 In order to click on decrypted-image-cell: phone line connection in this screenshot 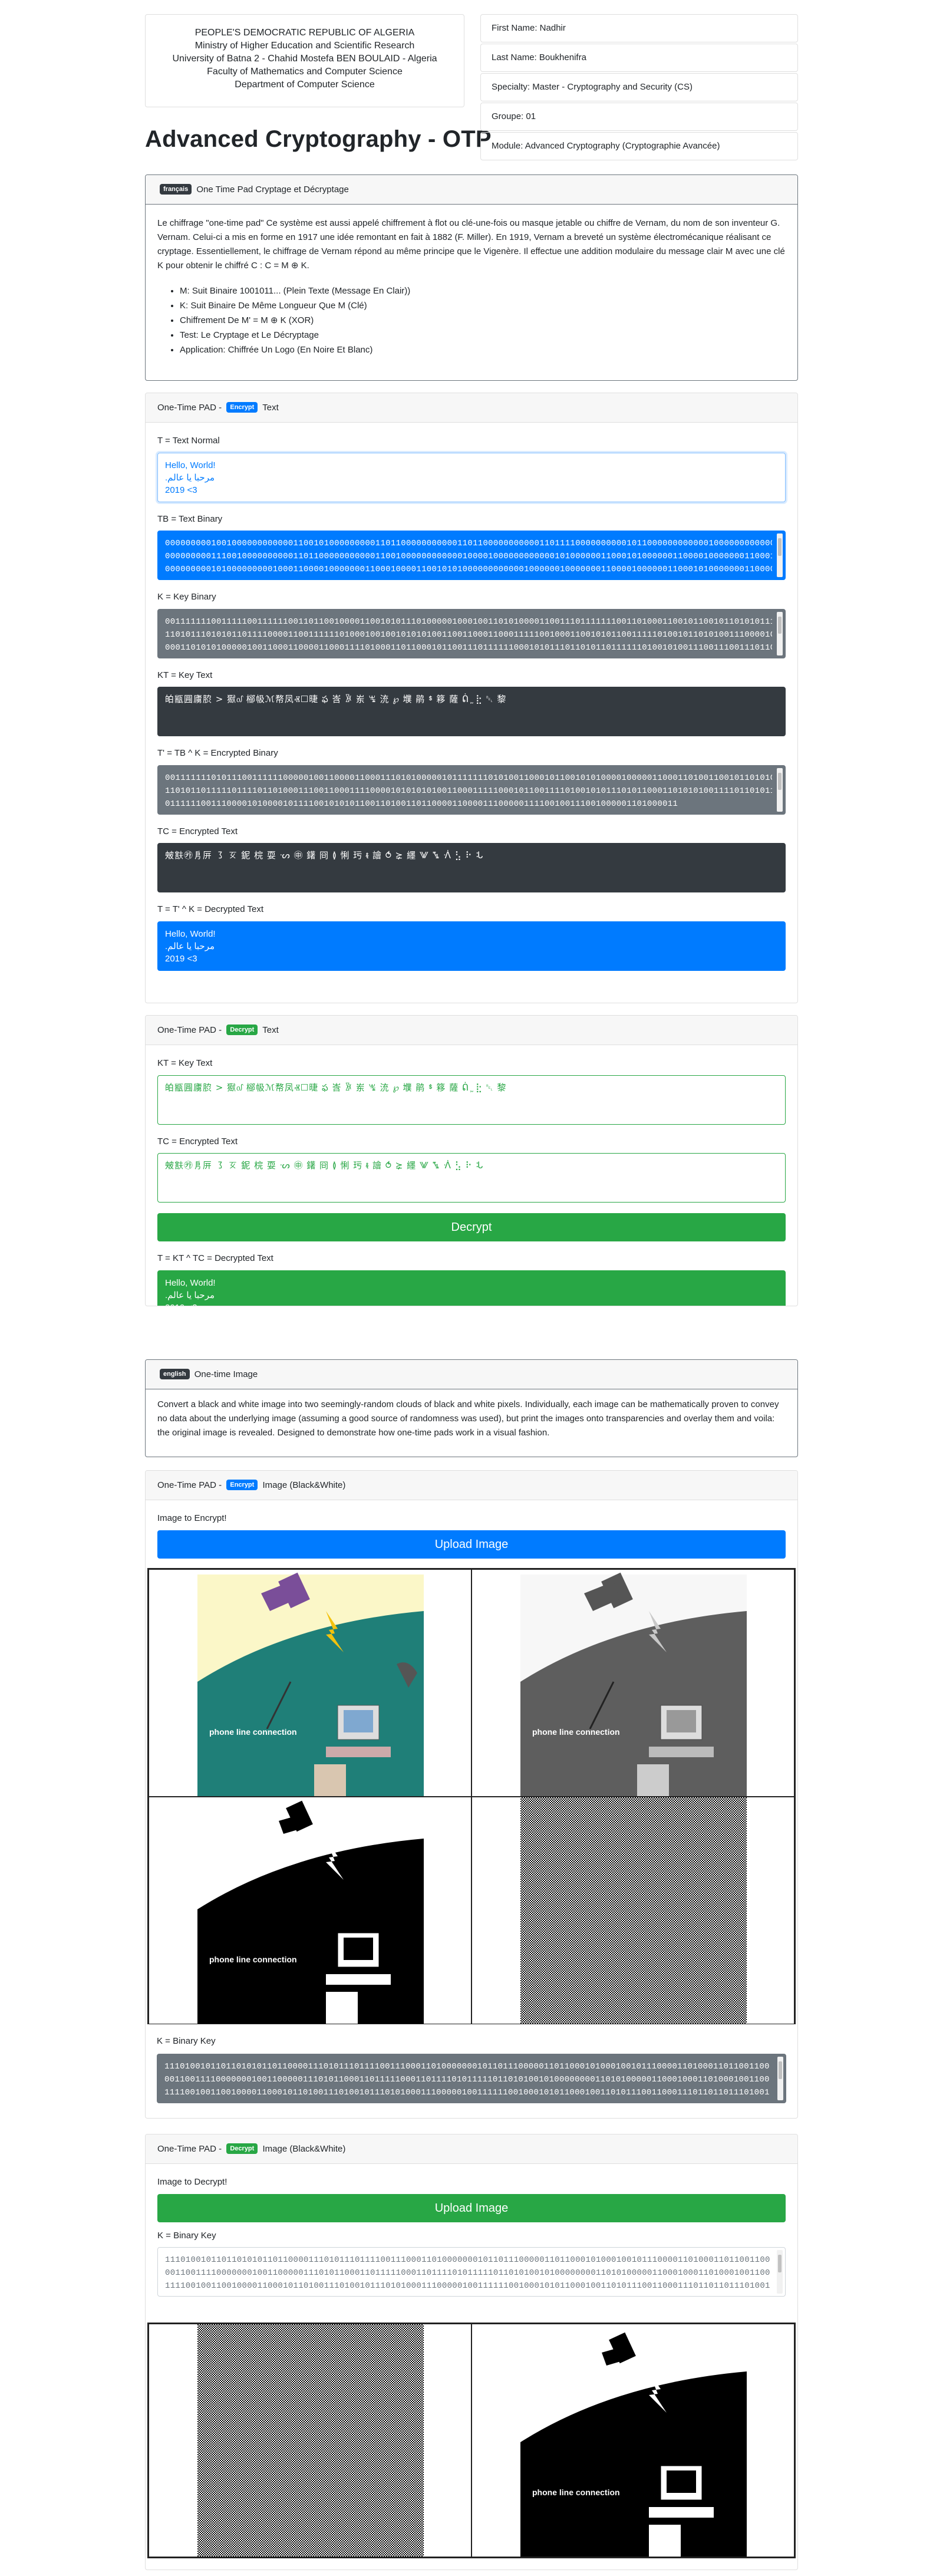, I will do `click(633, 2440)`.